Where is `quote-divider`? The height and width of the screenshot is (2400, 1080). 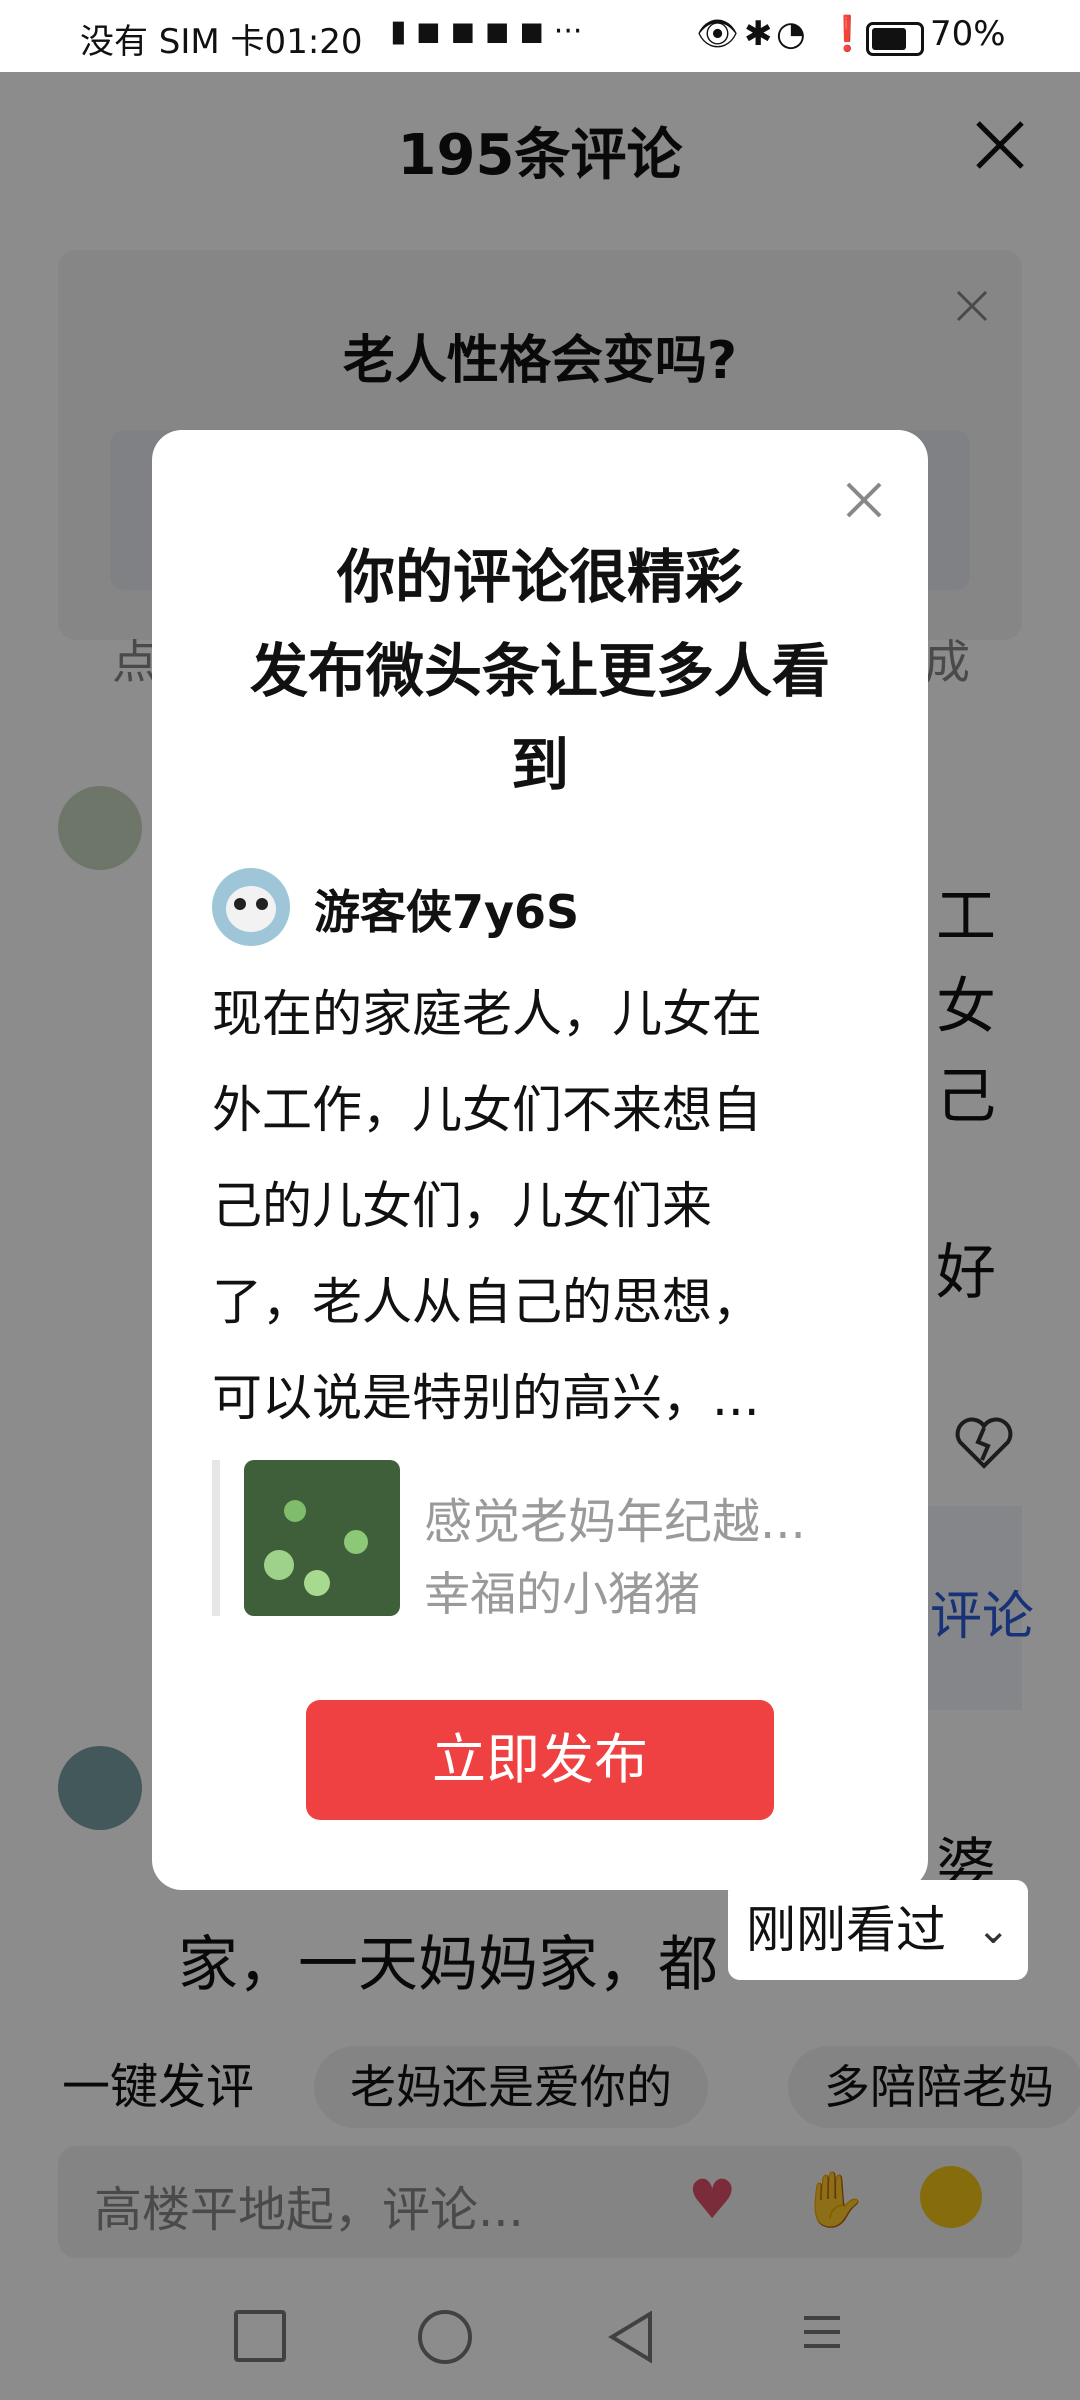
quote-divider is located at coordinates (216, 1538).